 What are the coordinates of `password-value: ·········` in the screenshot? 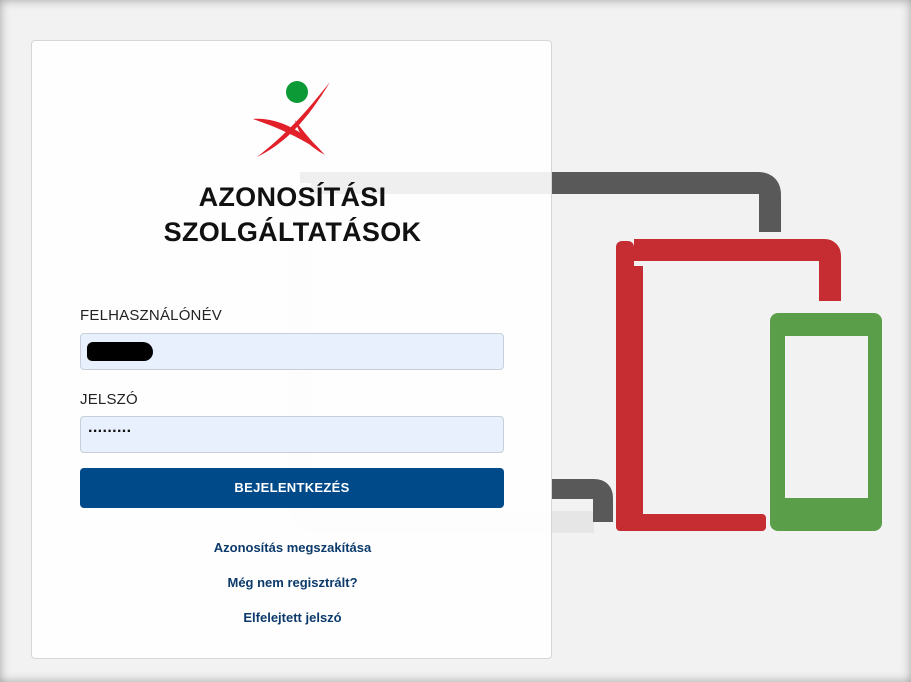 It's located at (110, 431).